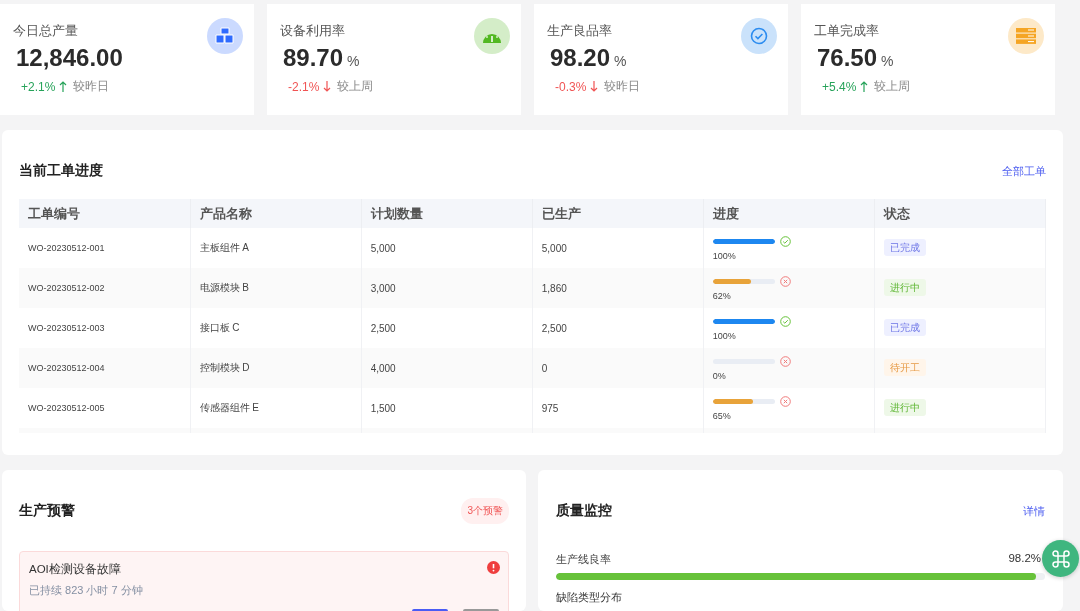 This screenshot has width=1080, height=611. What do you see at coordinates (725, 213) in the screenshot?
I see `column-header: 进度` at bounding box center [725, 213].